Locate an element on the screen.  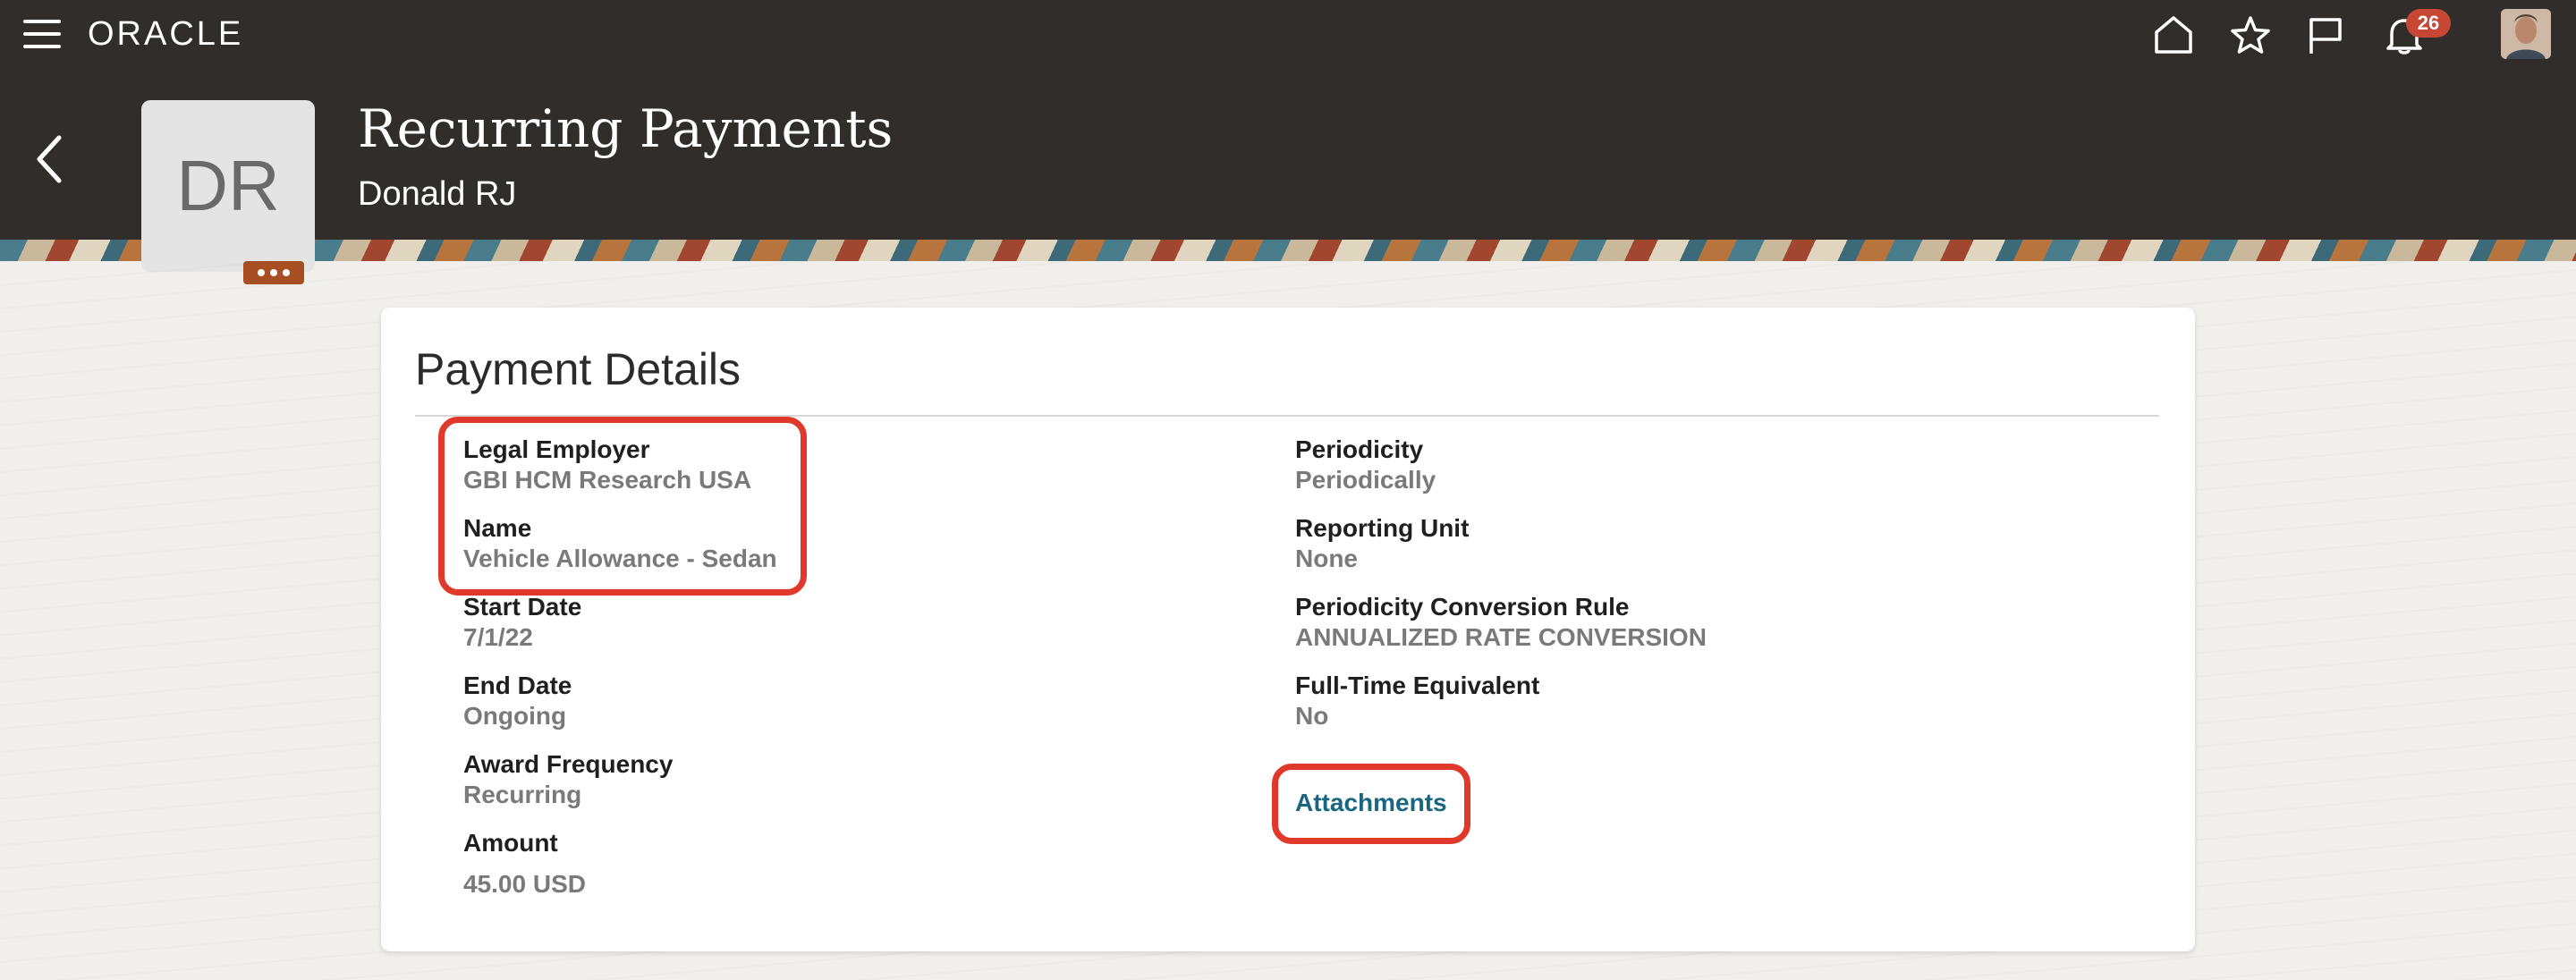
person-initials-avatar: DR is located at coordinates (228, 186).